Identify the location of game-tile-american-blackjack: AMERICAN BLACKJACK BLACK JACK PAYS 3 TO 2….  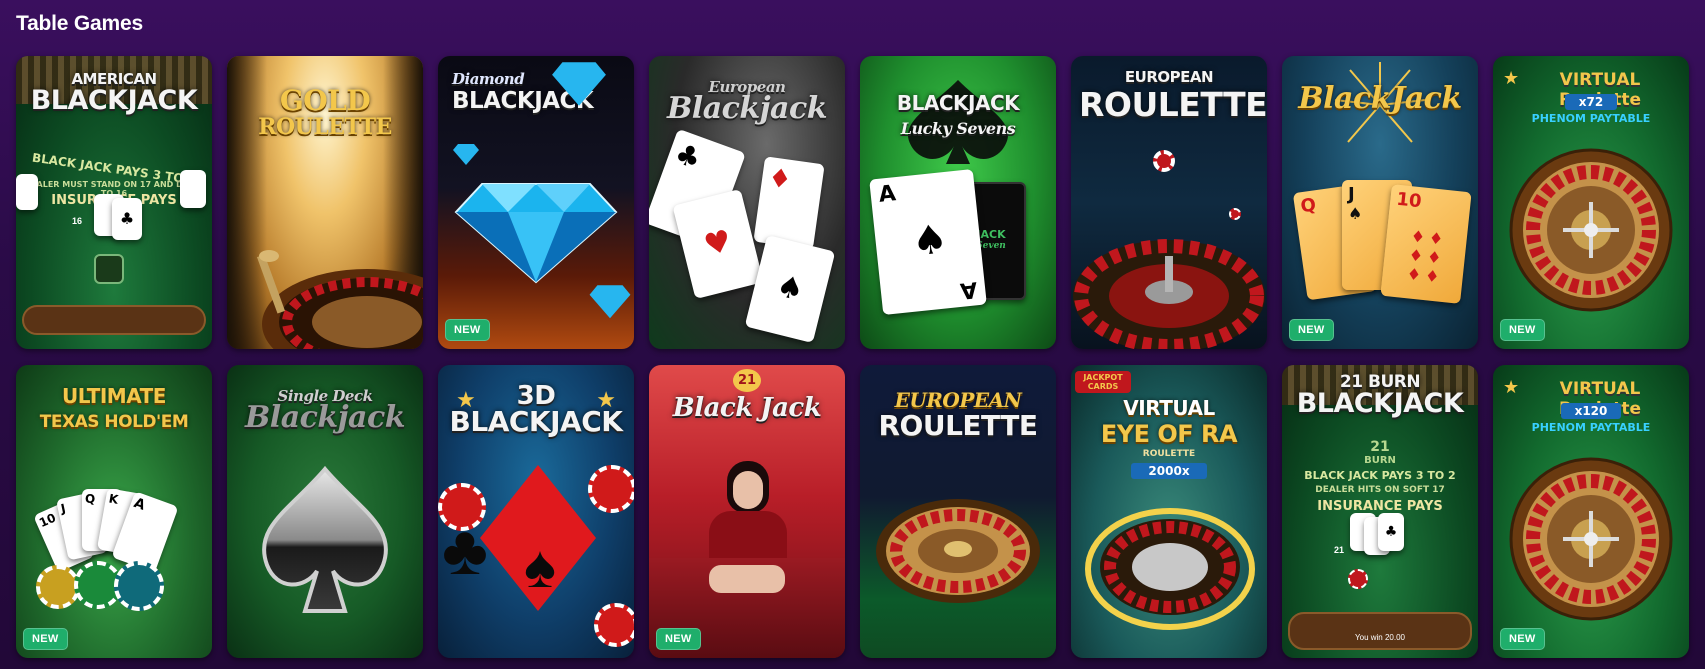
(114, 202).